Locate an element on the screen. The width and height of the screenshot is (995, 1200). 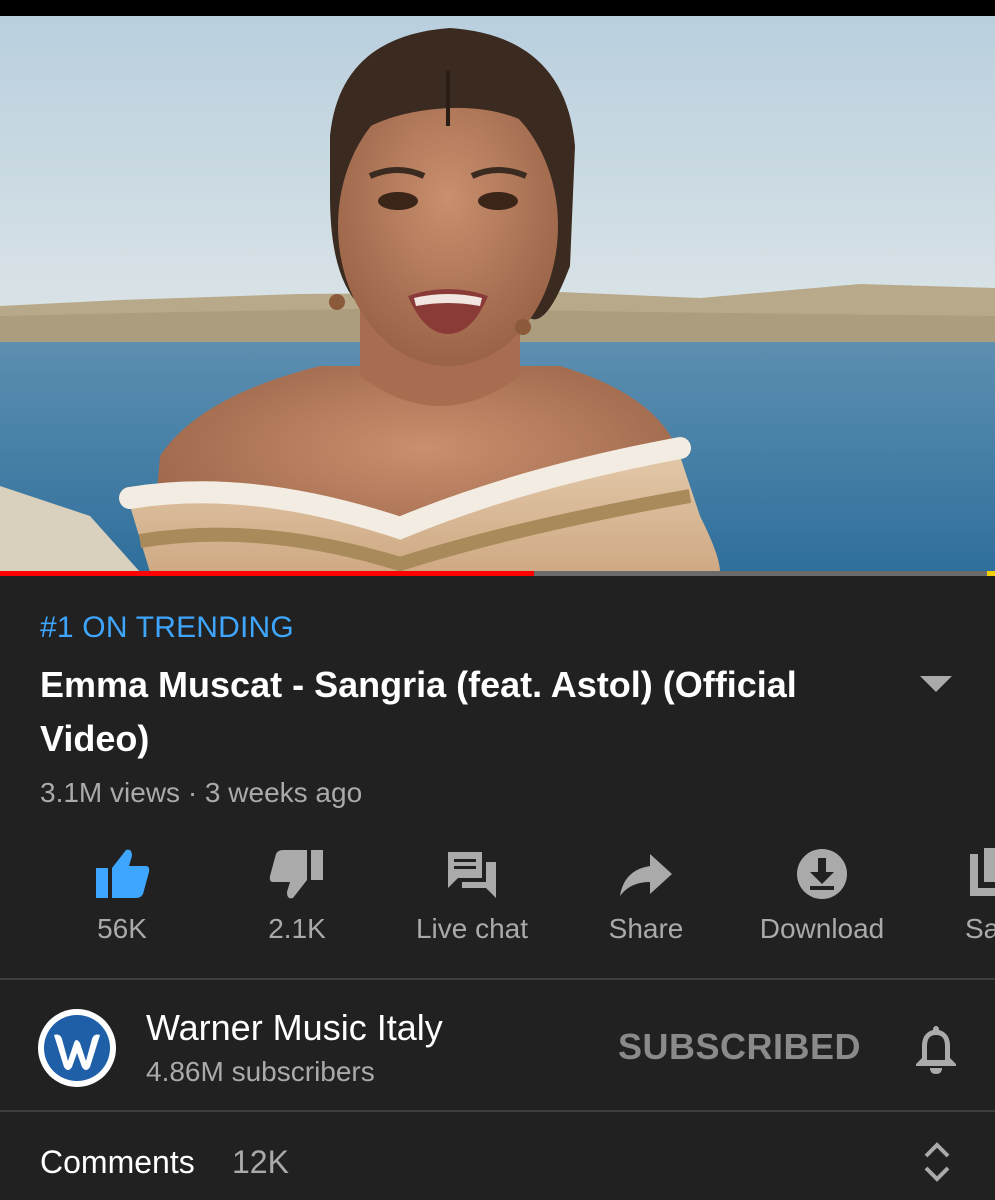
video-progress-fill is located at coordinates (267, 573).